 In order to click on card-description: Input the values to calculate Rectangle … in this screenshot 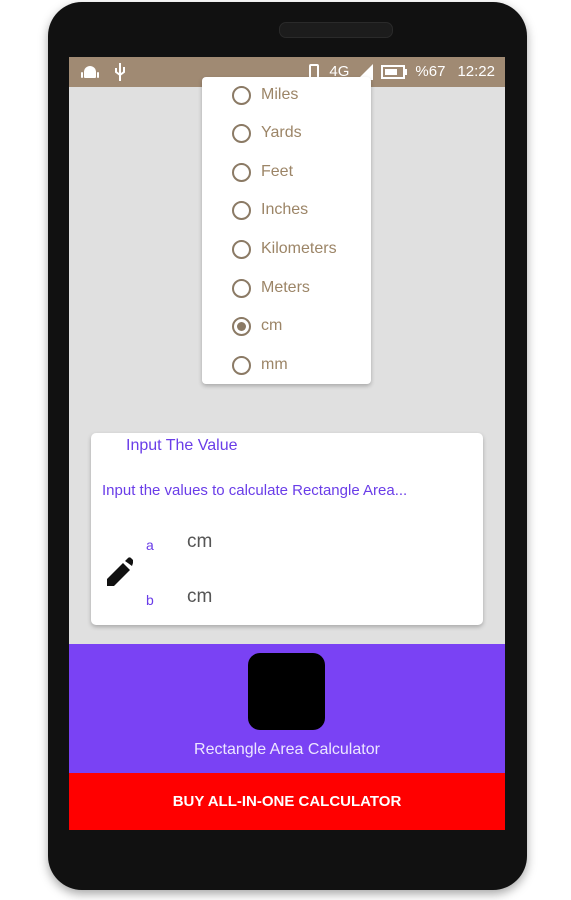, I will do `click(255, 490)`.